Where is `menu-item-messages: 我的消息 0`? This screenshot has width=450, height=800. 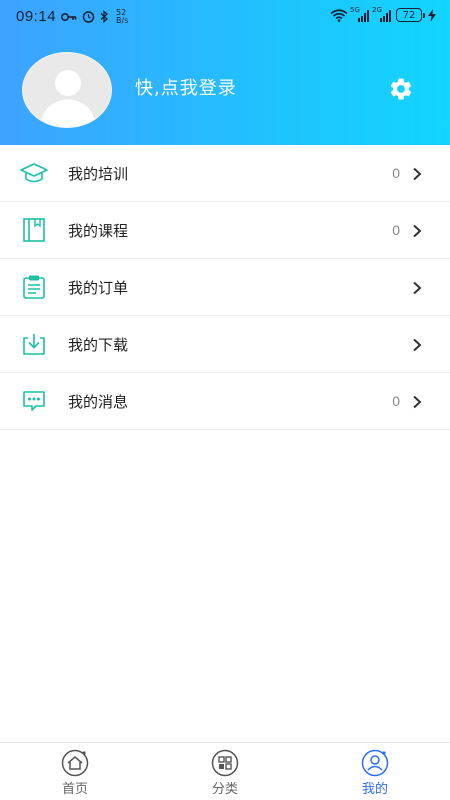
menu-item-messages: 我的消息 0 is located at coordinates (225, 401).